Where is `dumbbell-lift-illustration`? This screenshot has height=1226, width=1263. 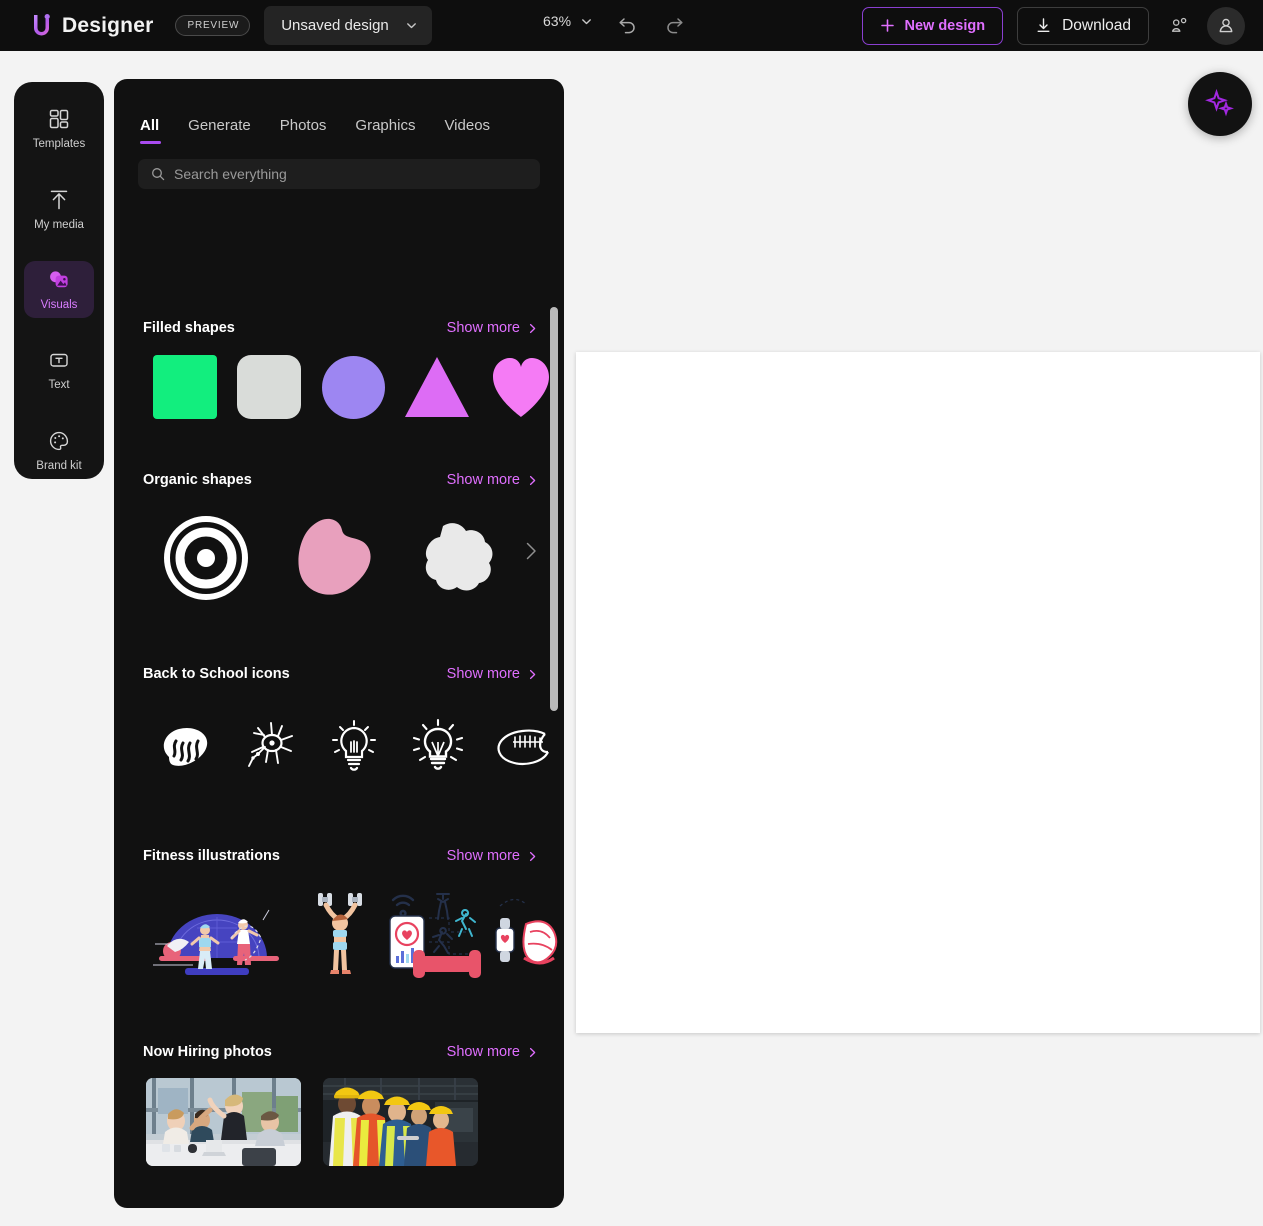 dumbbell-lift-illustration is located at coordinates (340, 932).